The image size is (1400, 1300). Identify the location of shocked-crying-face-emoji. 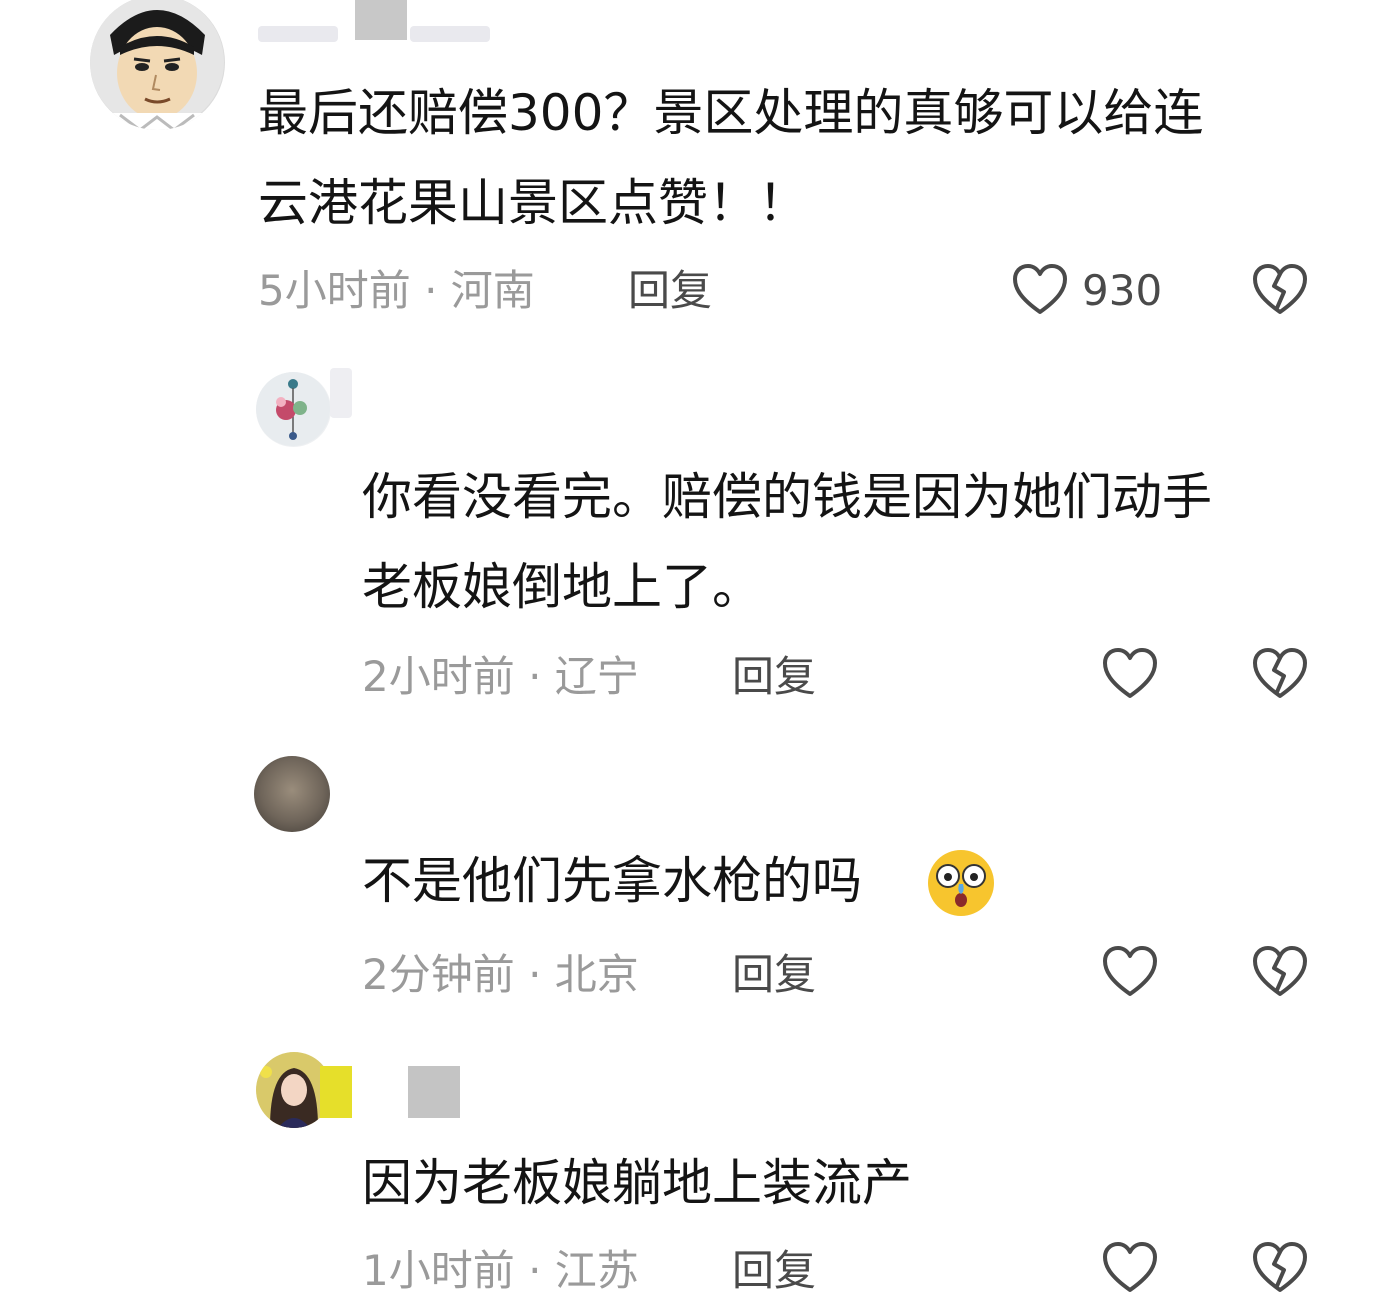
(961, 883).